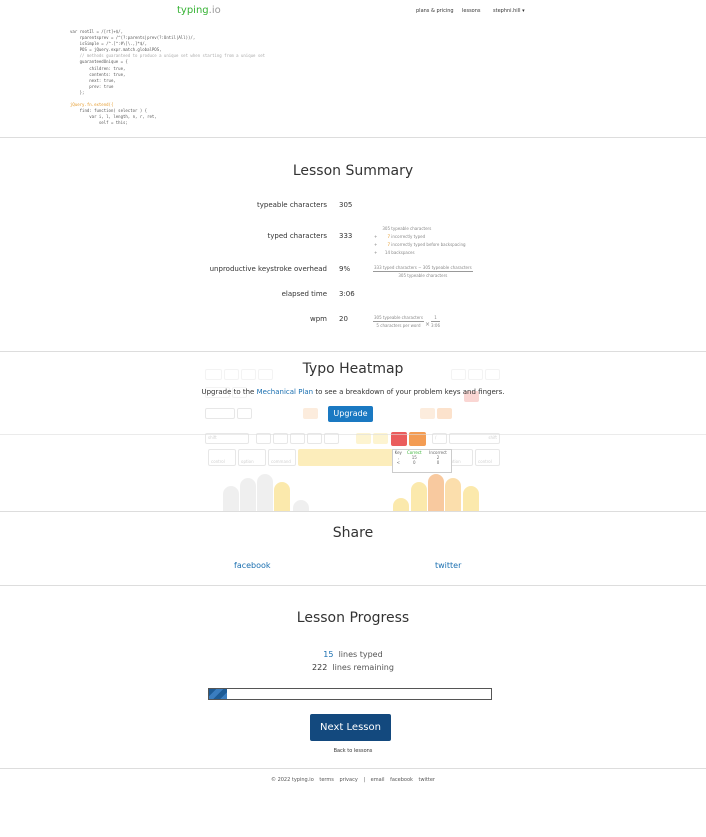  What do you see at coordinates (353, 667) in the screenshot?
I see `lines-remaining: 222 lines remaining` at bounding box center [353, 667].